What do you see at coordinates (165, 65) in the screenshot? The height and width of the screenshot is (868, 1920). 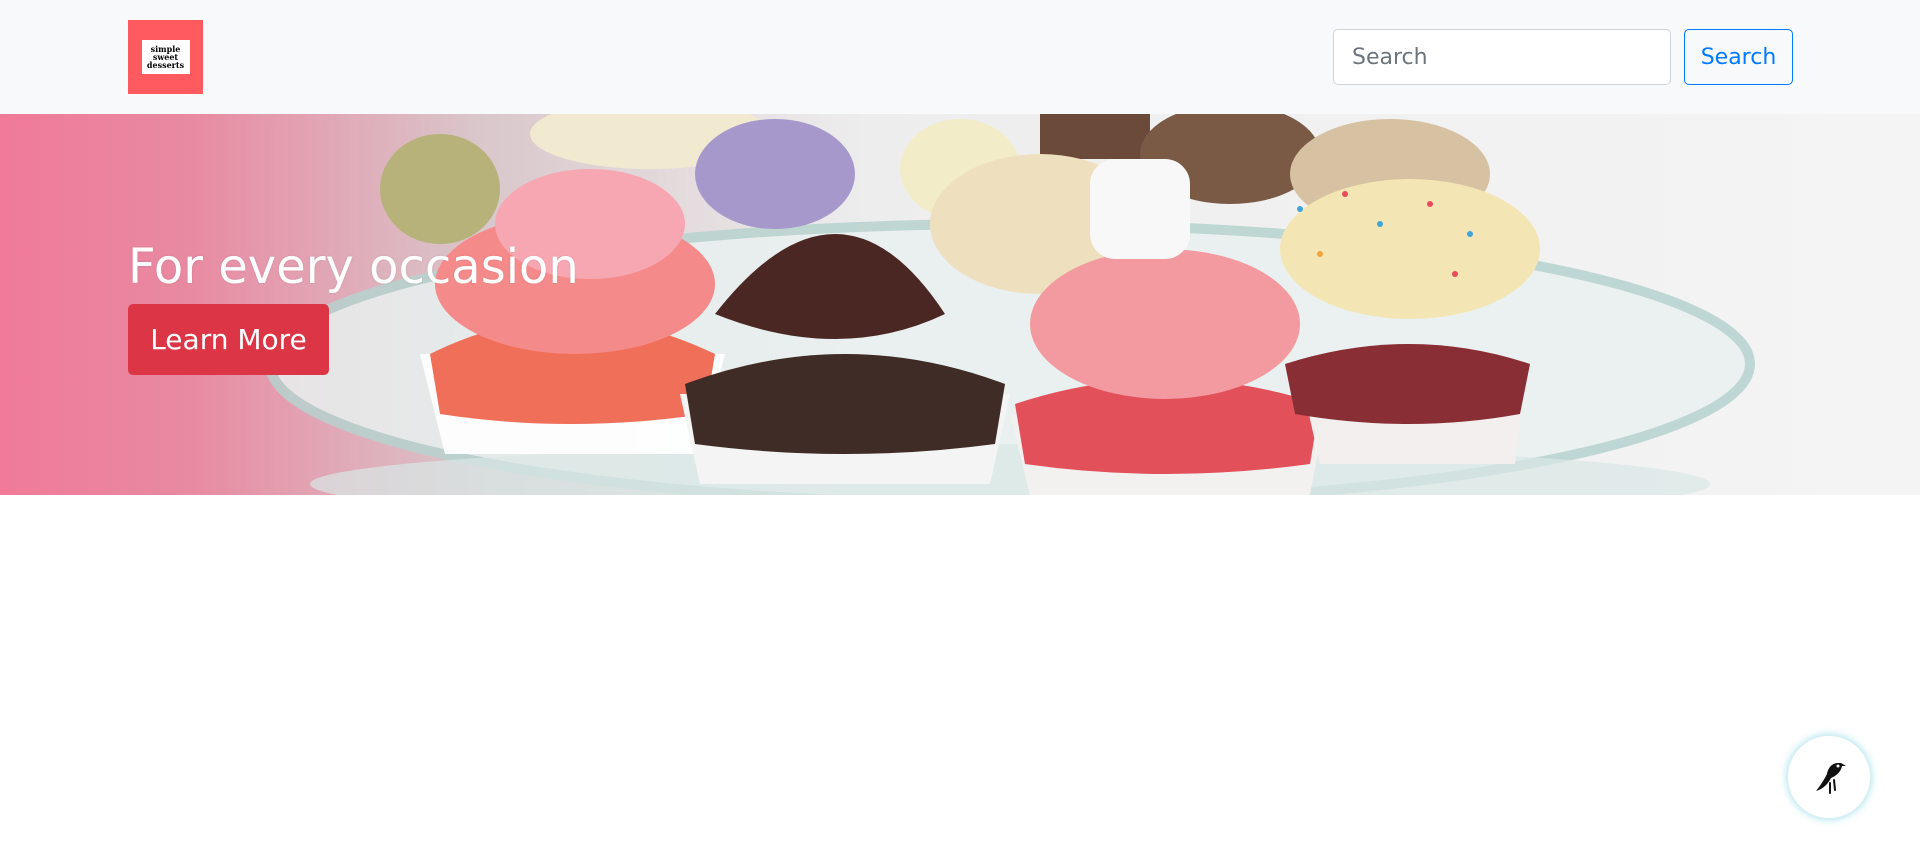 I see `logo-line-3: desserts` at bounding box center [165, 65].